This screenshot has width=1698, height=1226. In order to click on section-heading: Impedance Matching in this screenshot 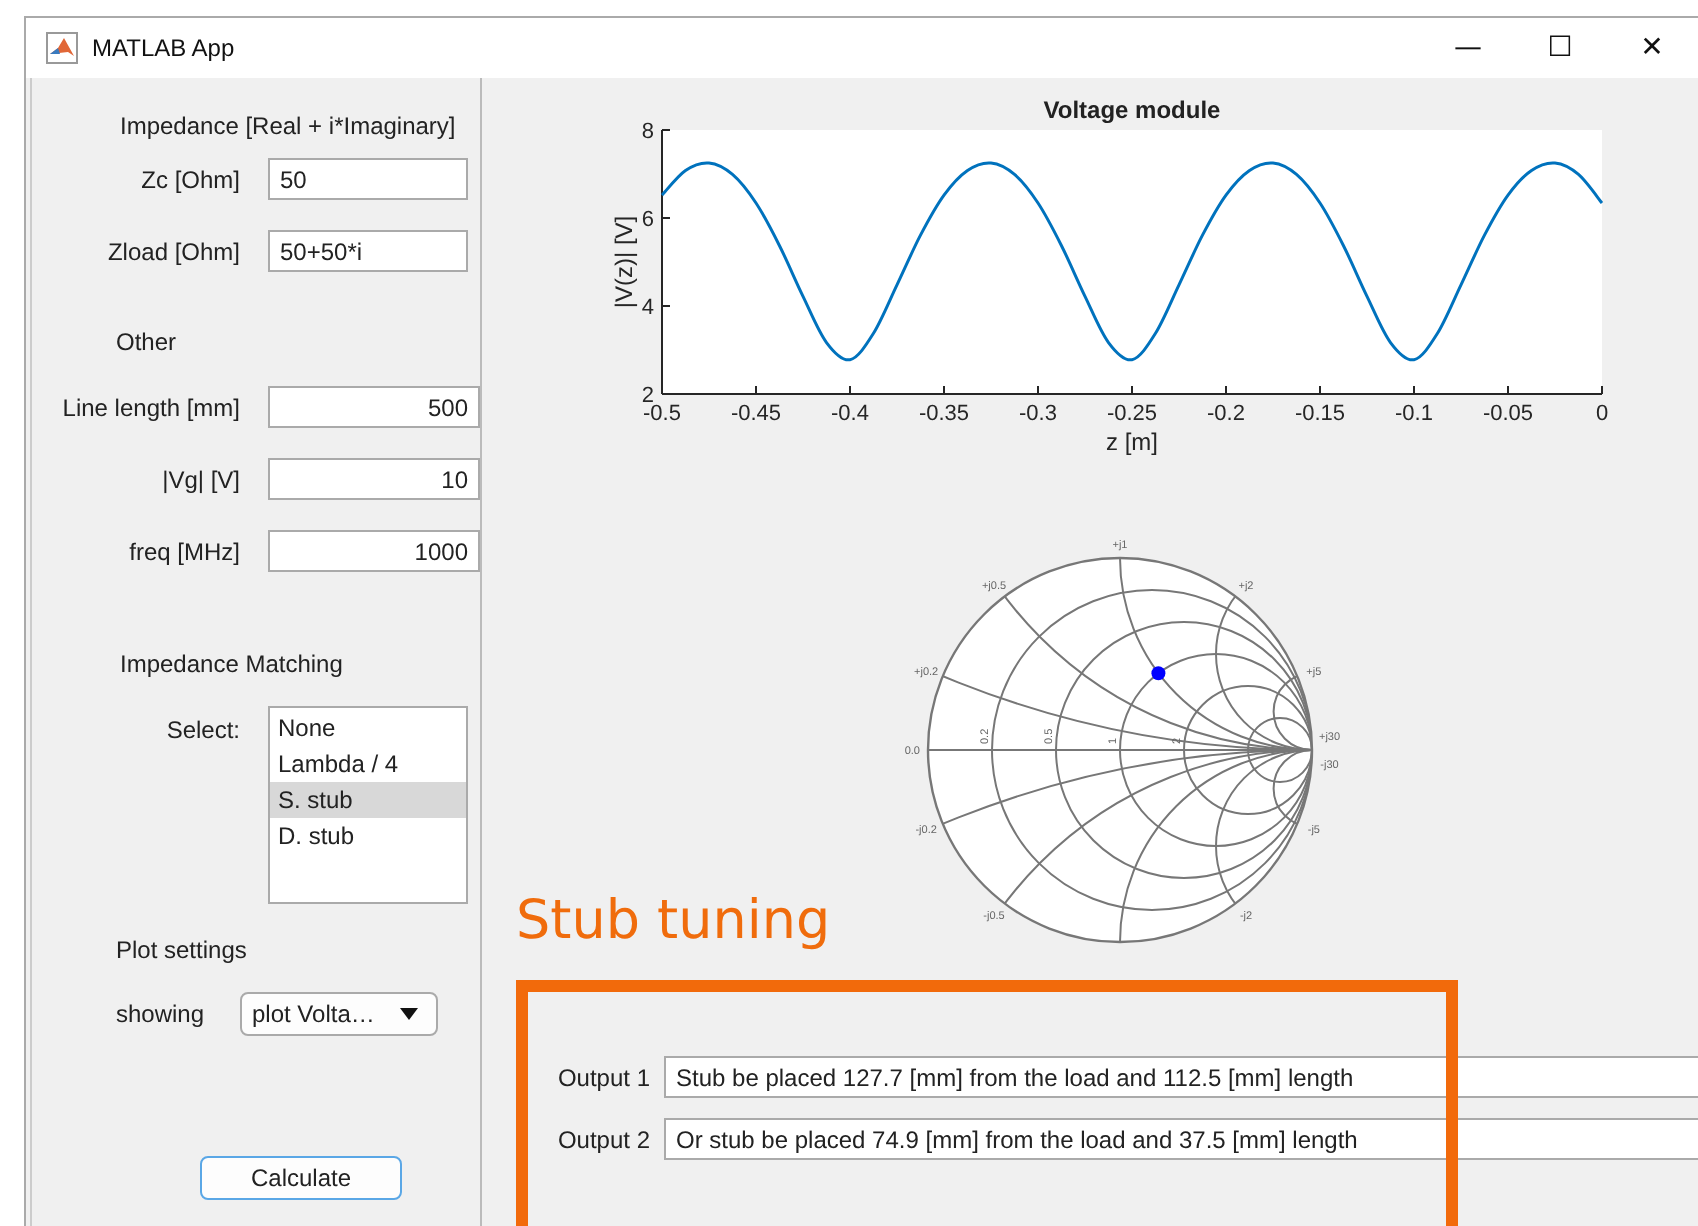, I will do `click(232, 664)`.